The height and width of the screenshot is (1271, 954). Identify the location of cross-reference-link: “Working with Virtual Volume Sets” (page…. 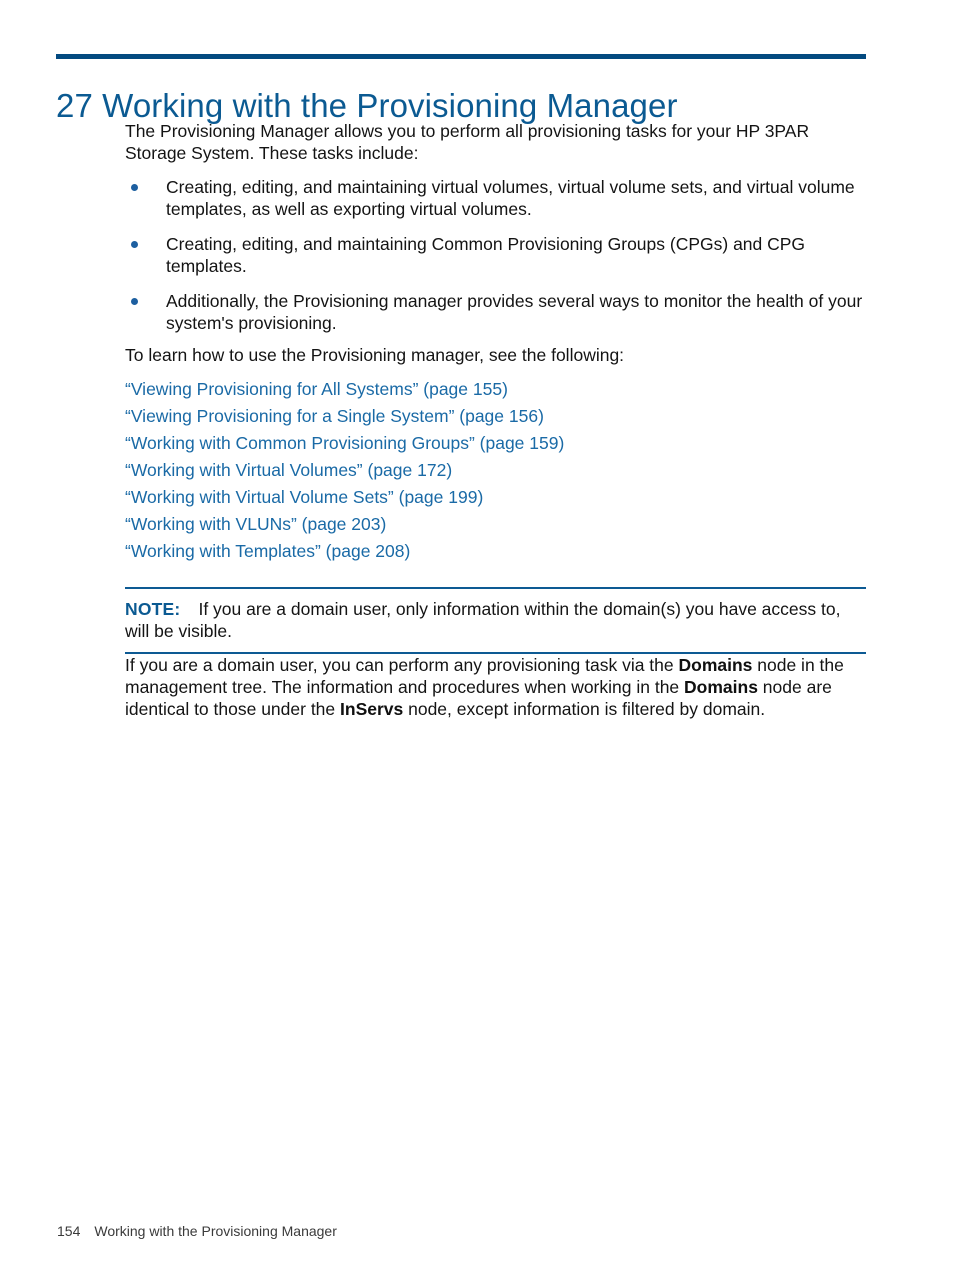
(304, 497).